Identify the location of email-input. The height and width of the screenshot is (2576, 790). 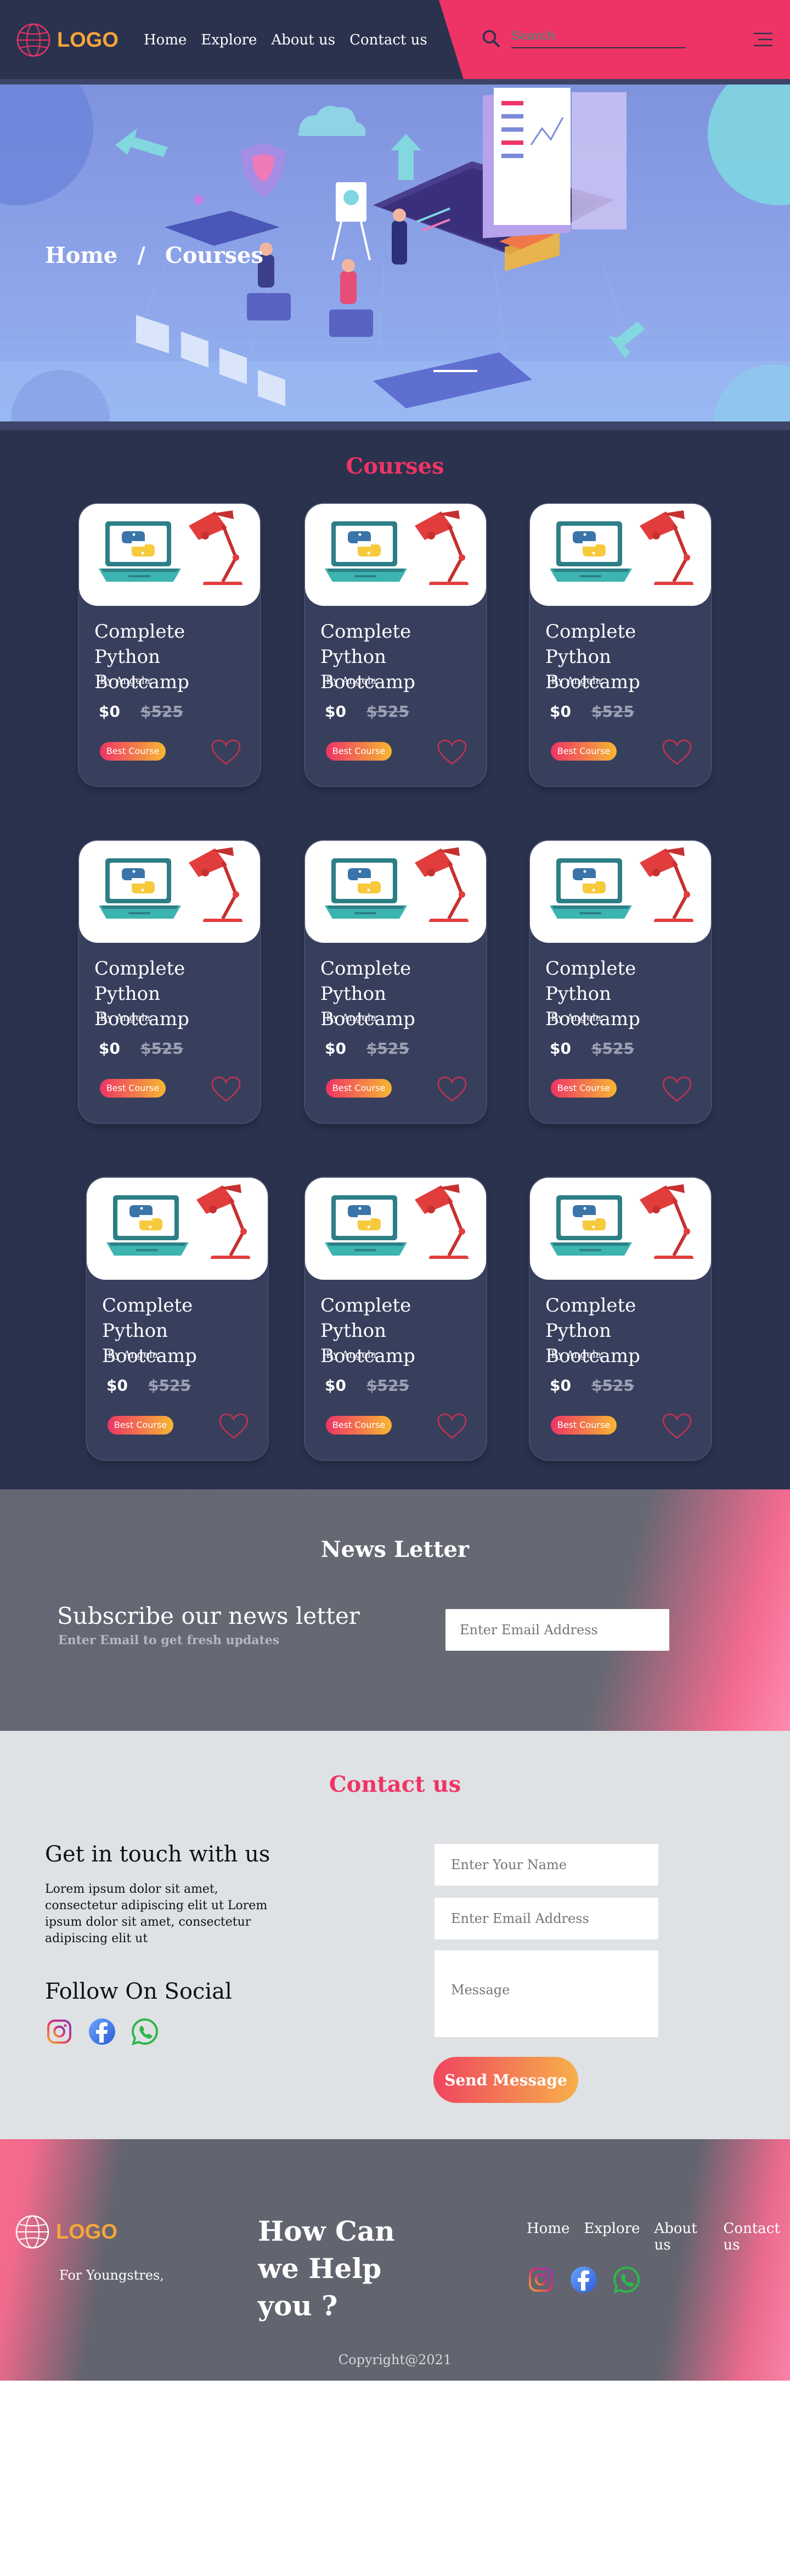
(546, 1918).